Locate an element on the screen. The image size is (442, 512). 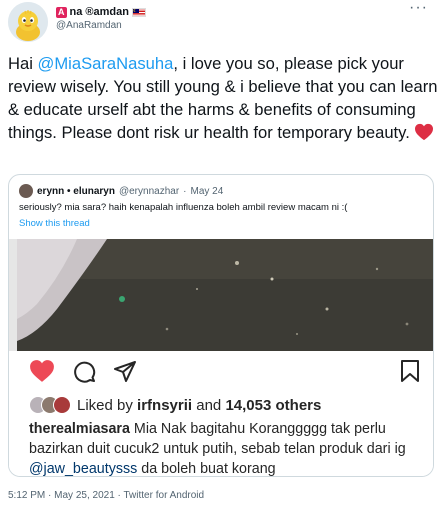
ig-heart-icon is located at coordinates (42, 371).